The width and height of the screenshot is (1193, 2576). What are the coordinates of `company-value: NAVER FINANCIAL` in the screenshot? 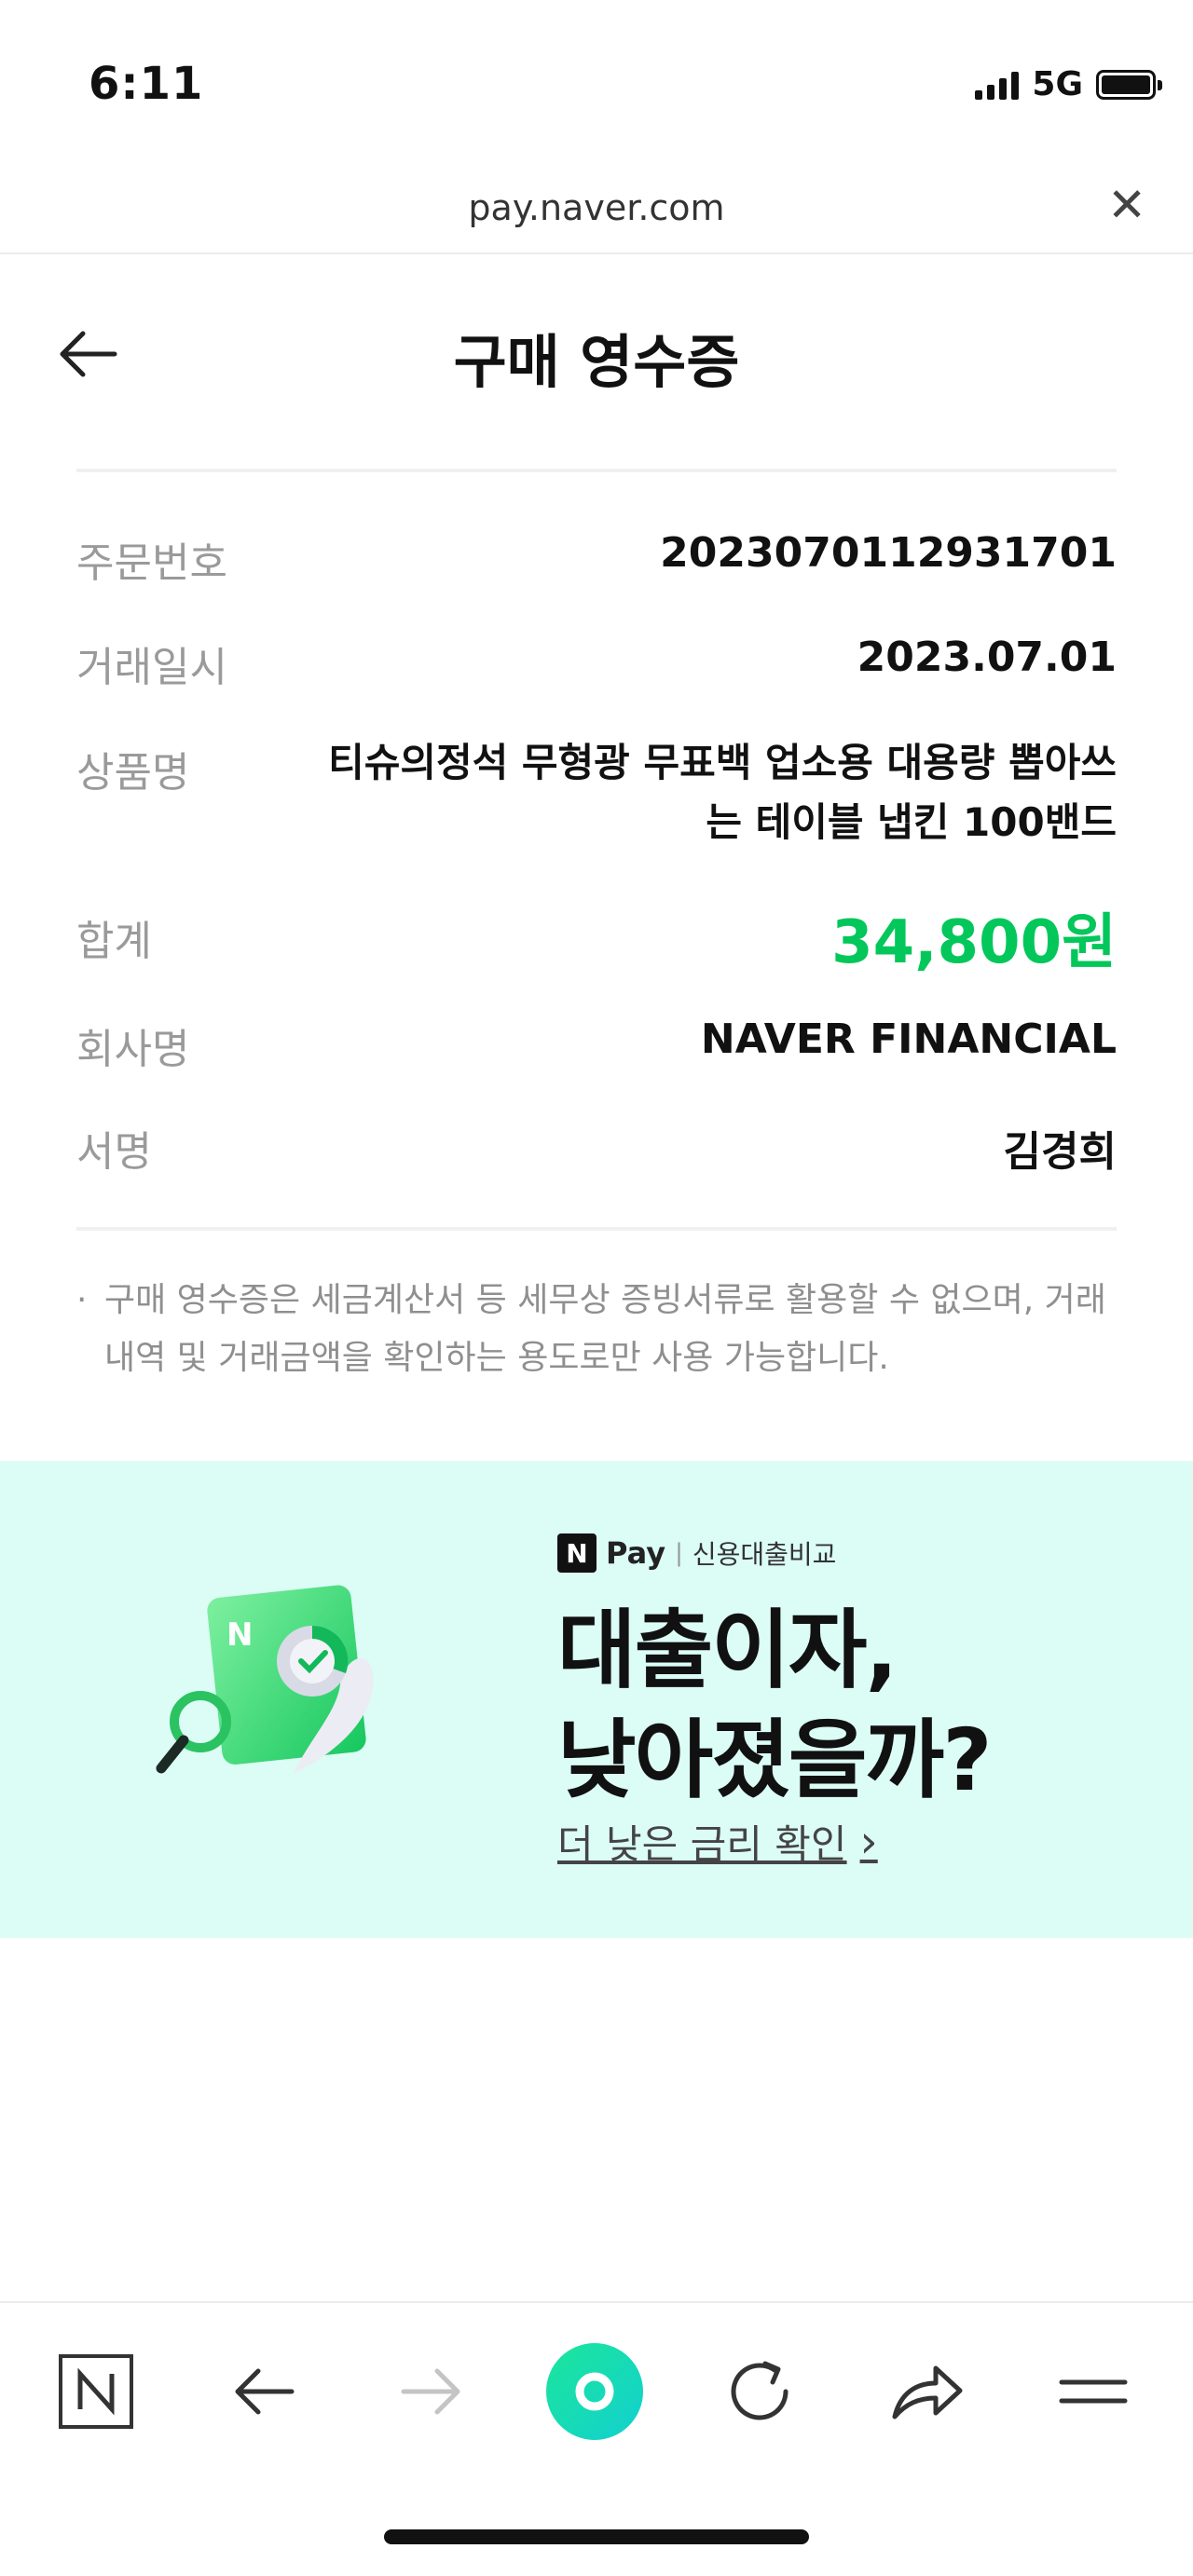 It's located at (908, 1039).